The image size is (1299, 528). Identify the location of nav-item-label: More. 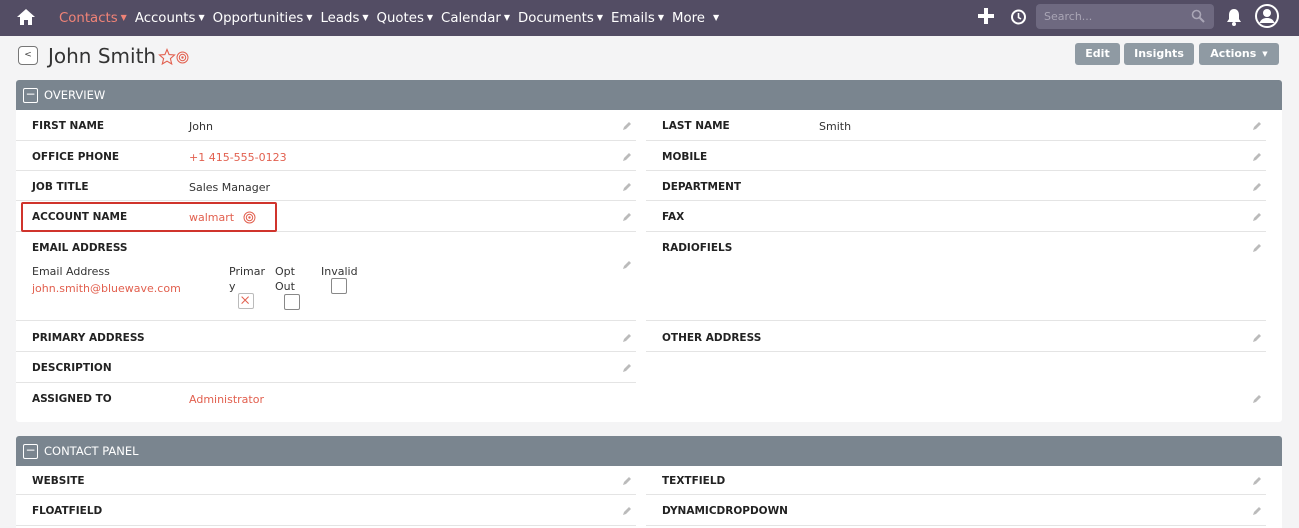
(688, 18).